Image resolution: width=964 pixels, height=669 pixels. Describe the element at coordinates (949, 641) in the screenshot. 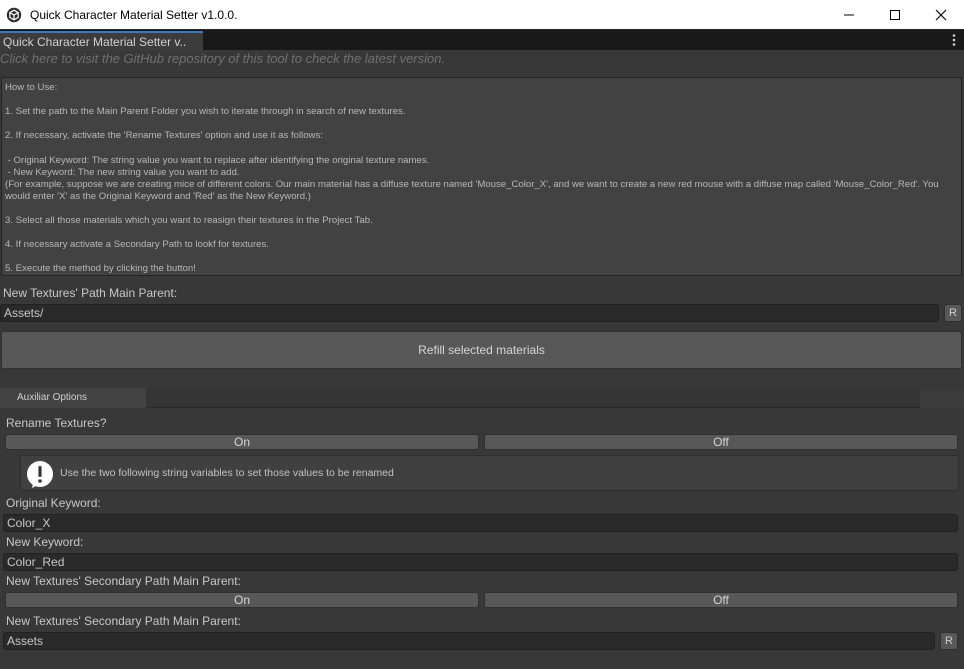

I see `secondary-path-reset-button: R` at that location.